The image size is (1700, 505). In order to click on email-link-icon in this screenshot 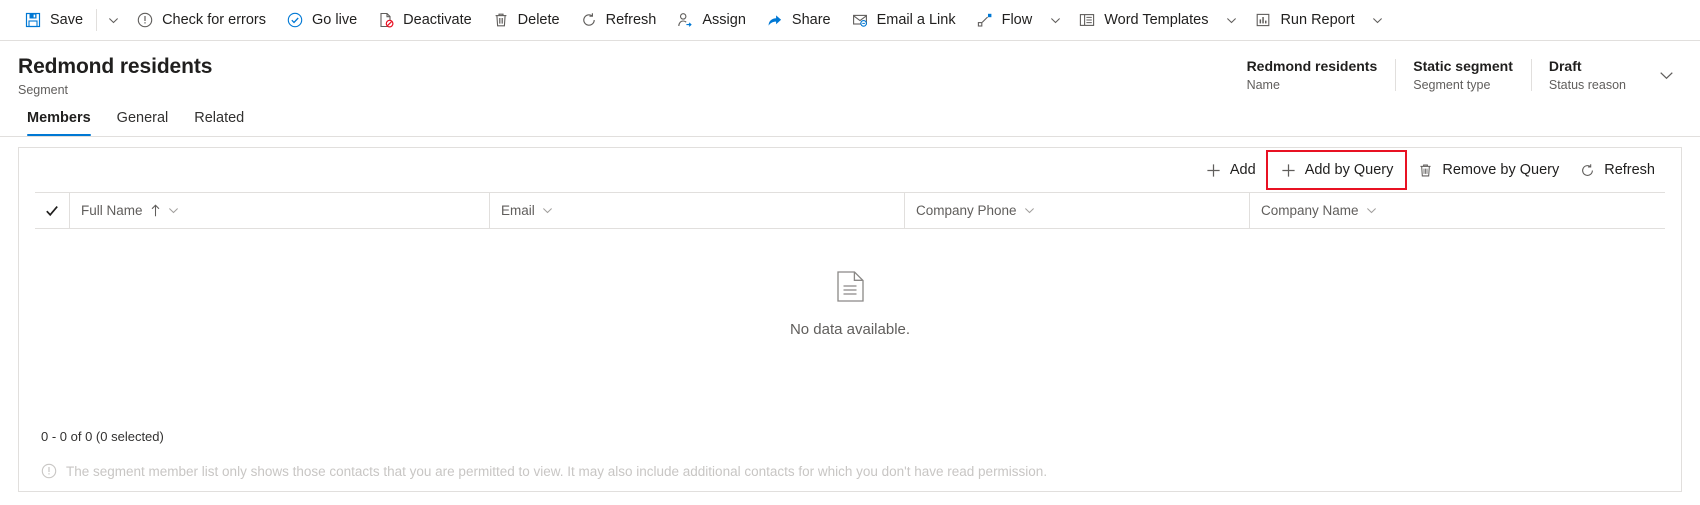, I will do `click(860, 20)`.